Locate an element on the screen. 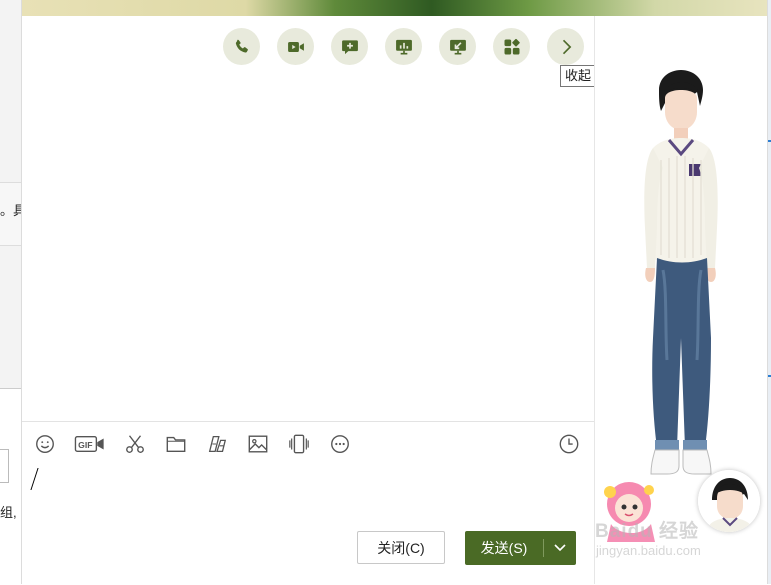 This screenshot has width=771, height=585. video-call-button is located at coordinates (295, 46).